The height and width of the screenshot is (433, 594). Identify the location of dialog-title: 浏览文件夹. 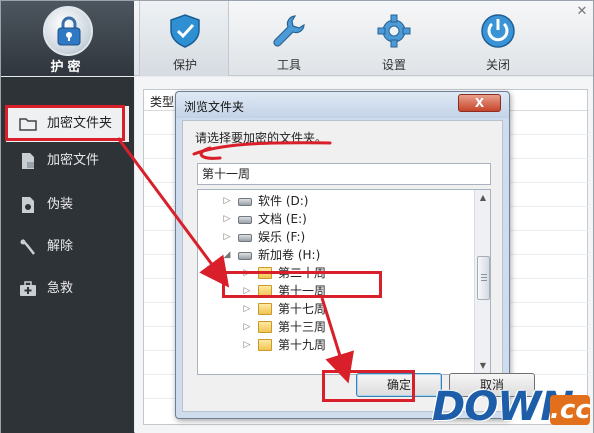
(214, 107).